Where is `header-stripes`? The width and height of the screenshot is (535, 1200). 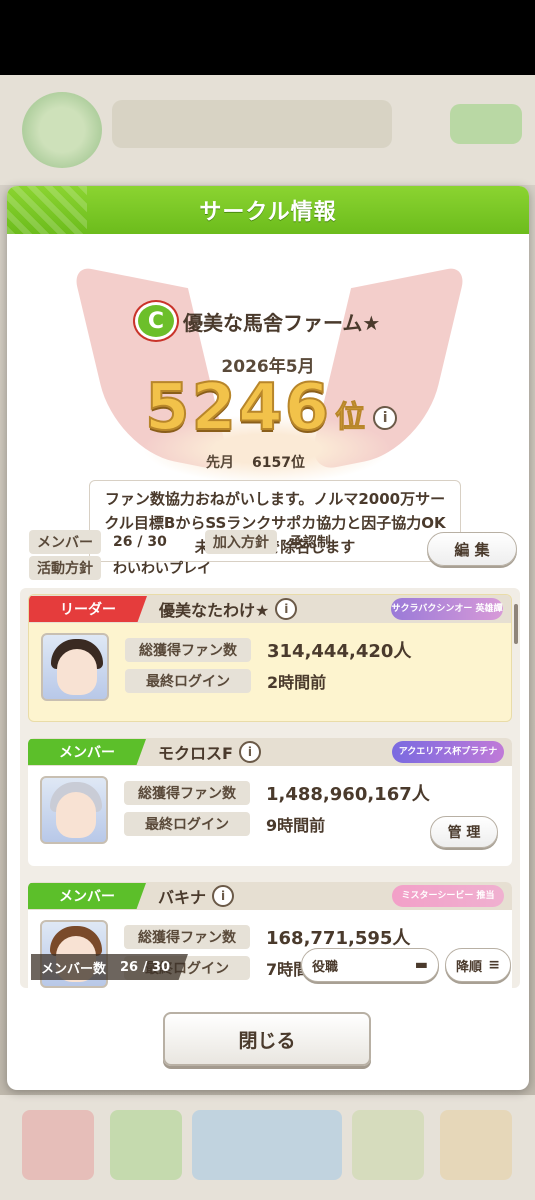
header-stripes is located at coordinates (47, 210).